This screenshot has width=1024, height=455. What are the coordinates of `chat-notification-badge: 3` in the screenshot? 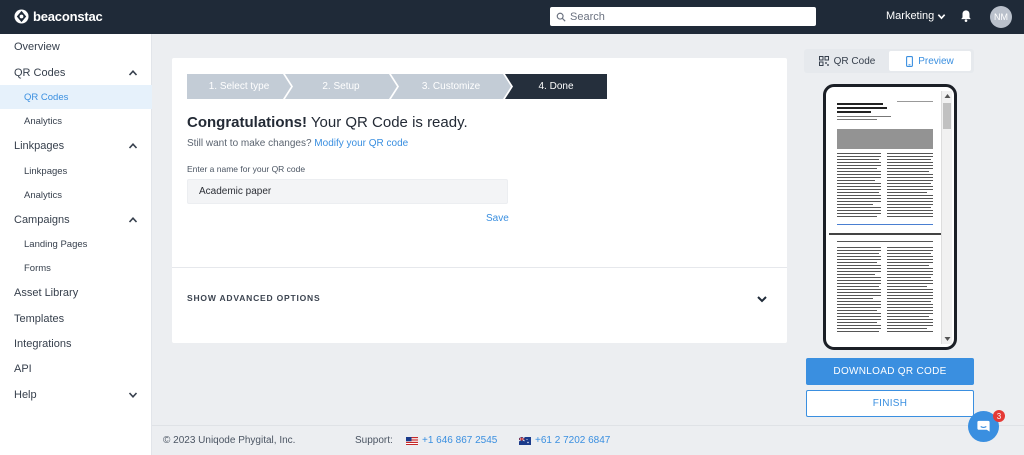 It's located at (999, 416).